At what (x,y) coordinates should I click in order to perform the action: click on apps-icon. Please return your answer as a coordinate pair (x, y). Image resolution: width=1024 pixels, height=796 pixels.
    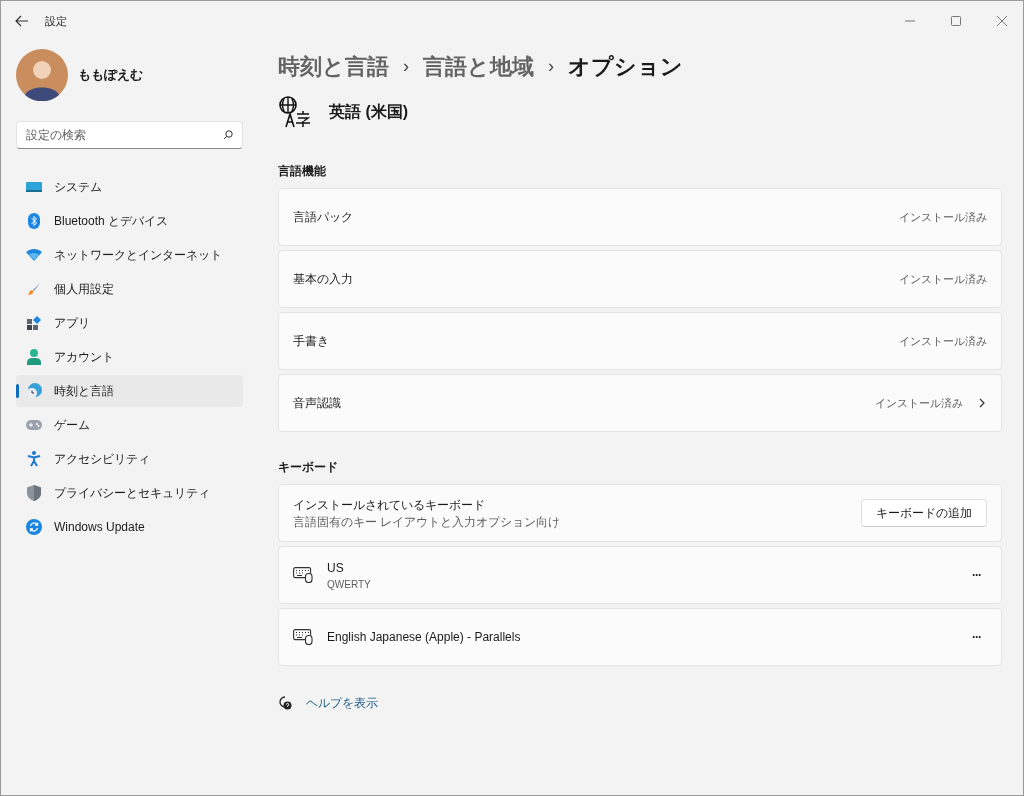
    Looking at the image, I should click on (34, 323).